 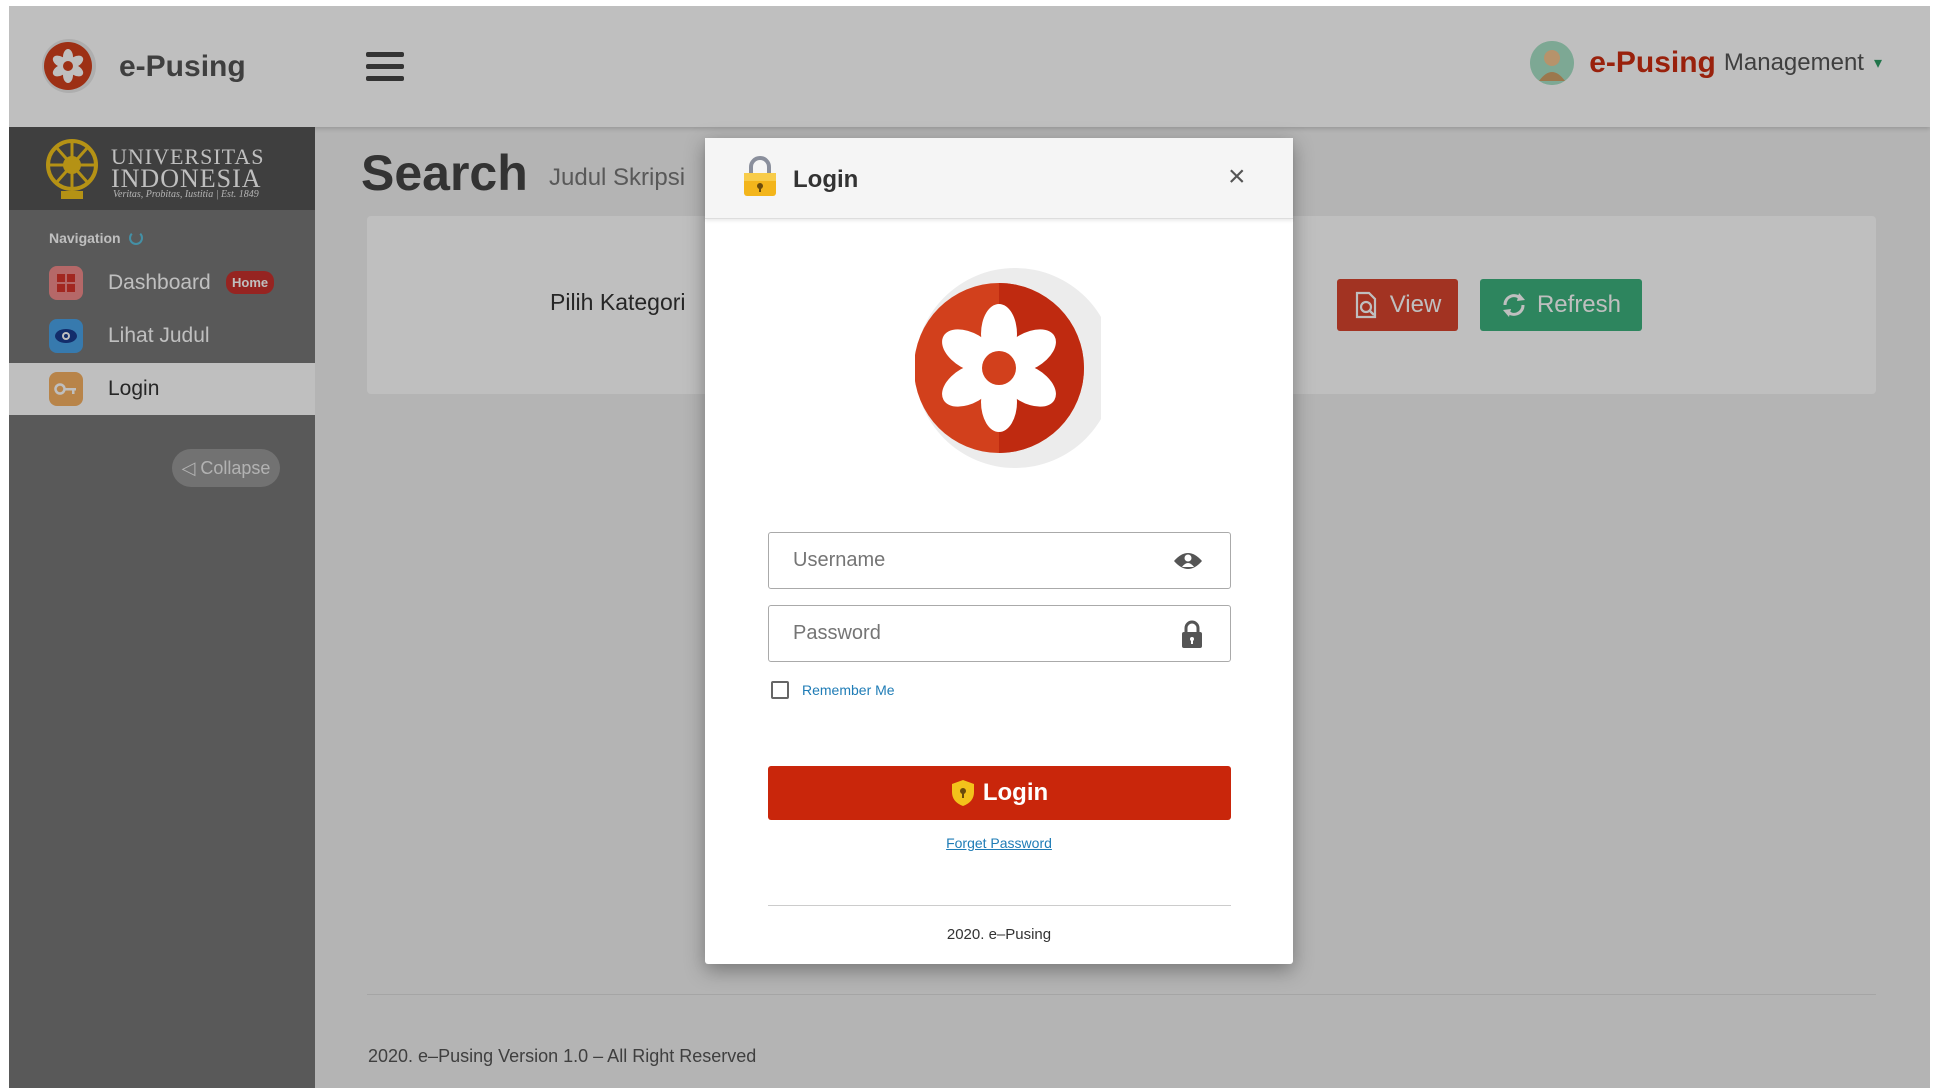 I want to click on modal-divider, so click(x=999, y=905).